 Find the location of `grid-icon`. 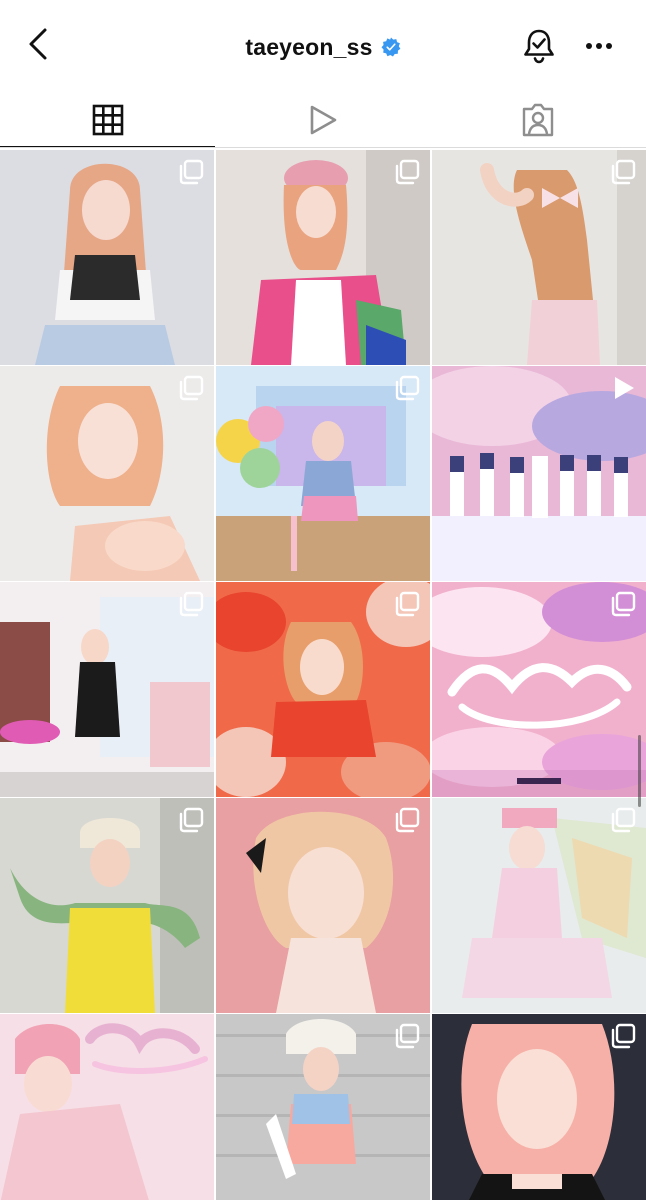

grid-icon is located at coordinates (107, 120).